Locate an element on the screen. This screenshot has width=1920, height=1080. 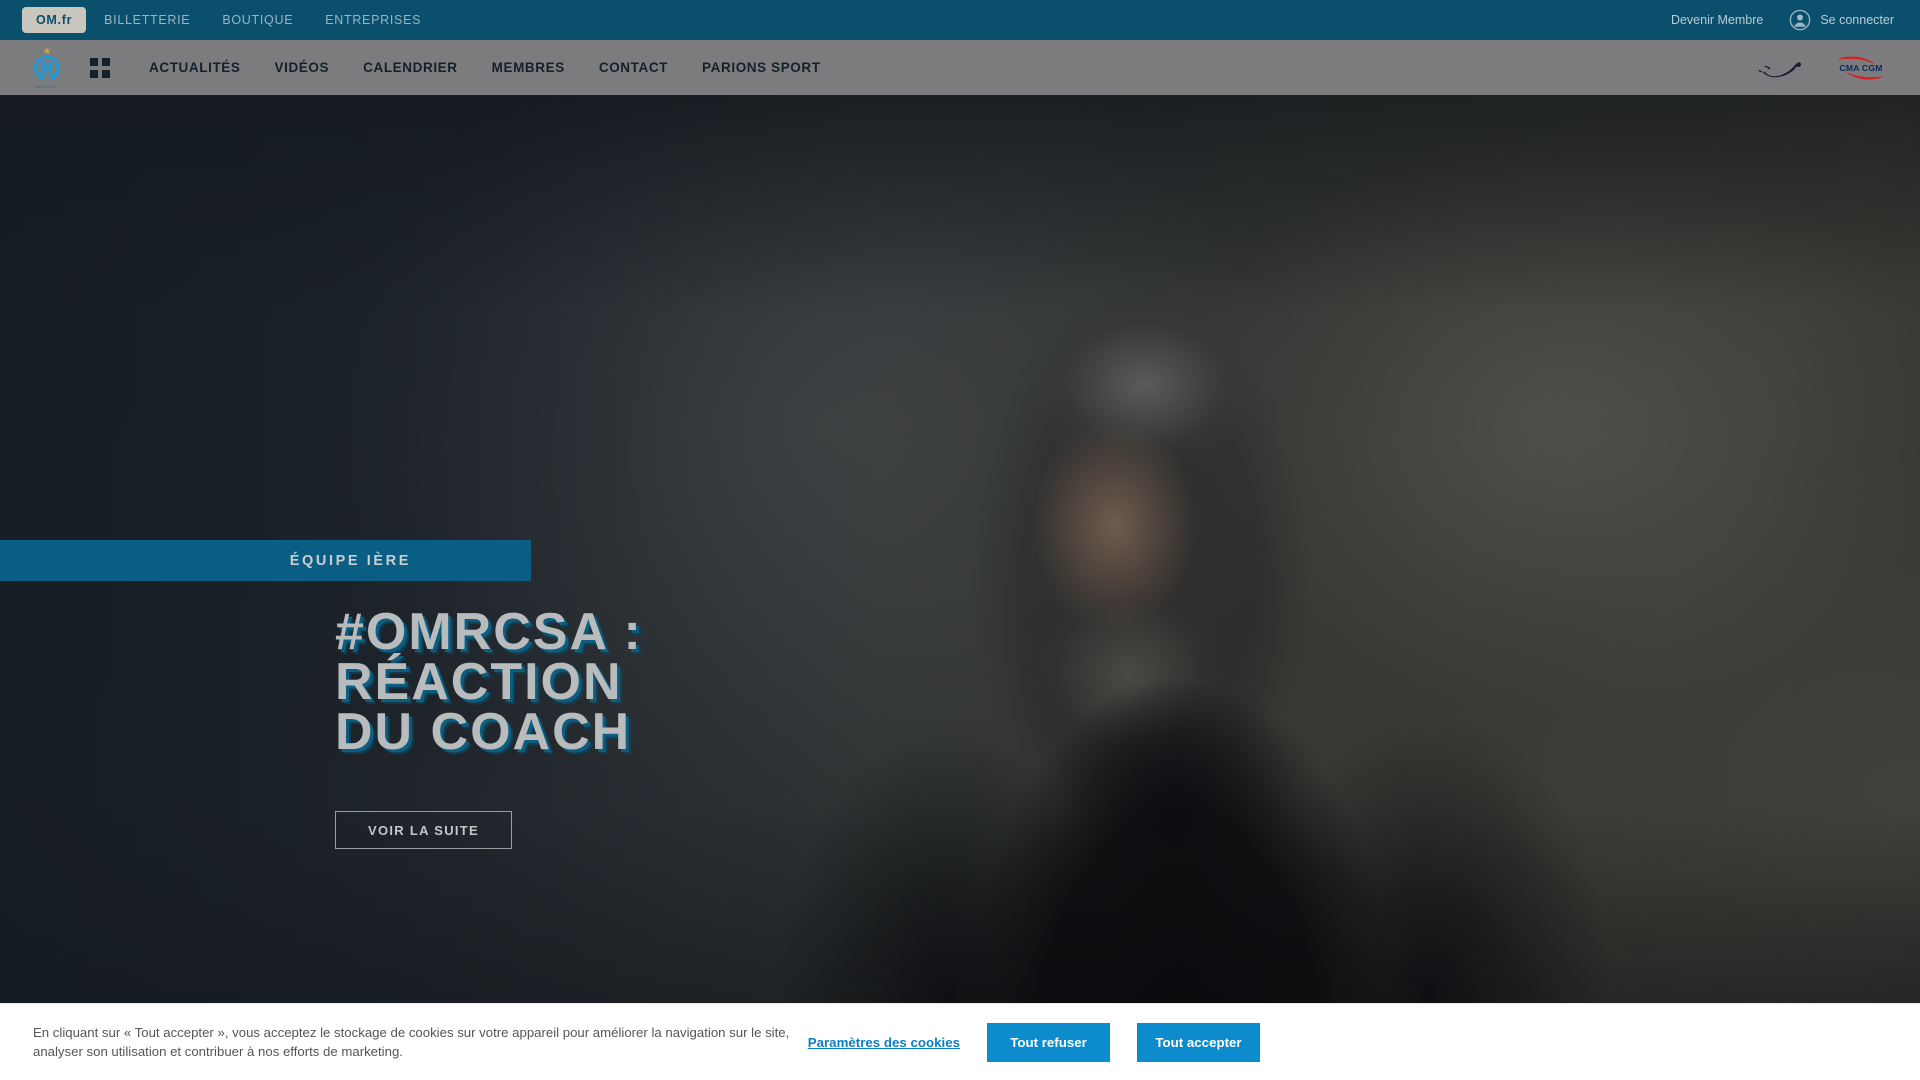
become-member-link: Devenir Membre is located at coordinates (1717, 20).